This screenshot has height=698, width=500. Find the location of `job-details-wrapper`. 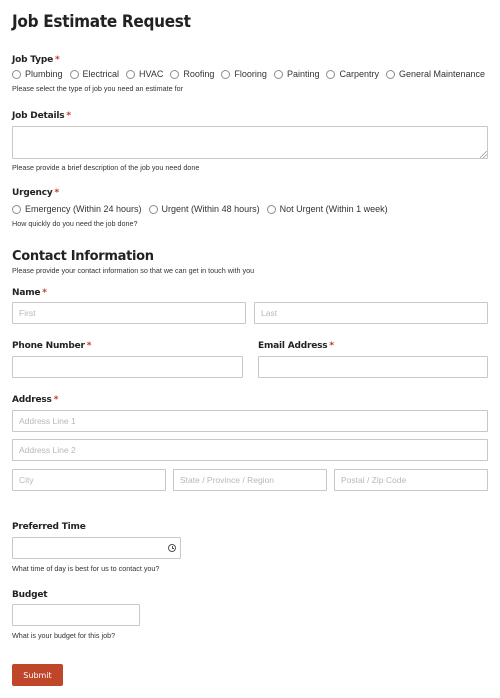

job-details-wrapper is located at coordinates (250, 142).